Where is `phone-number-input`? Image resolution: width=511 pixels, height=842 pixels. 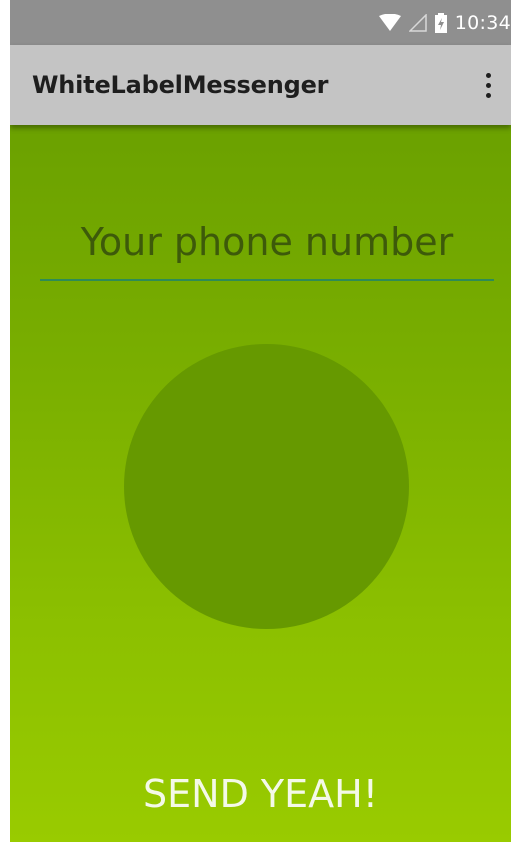 phone-number-input is located at coordinates (267, 243).